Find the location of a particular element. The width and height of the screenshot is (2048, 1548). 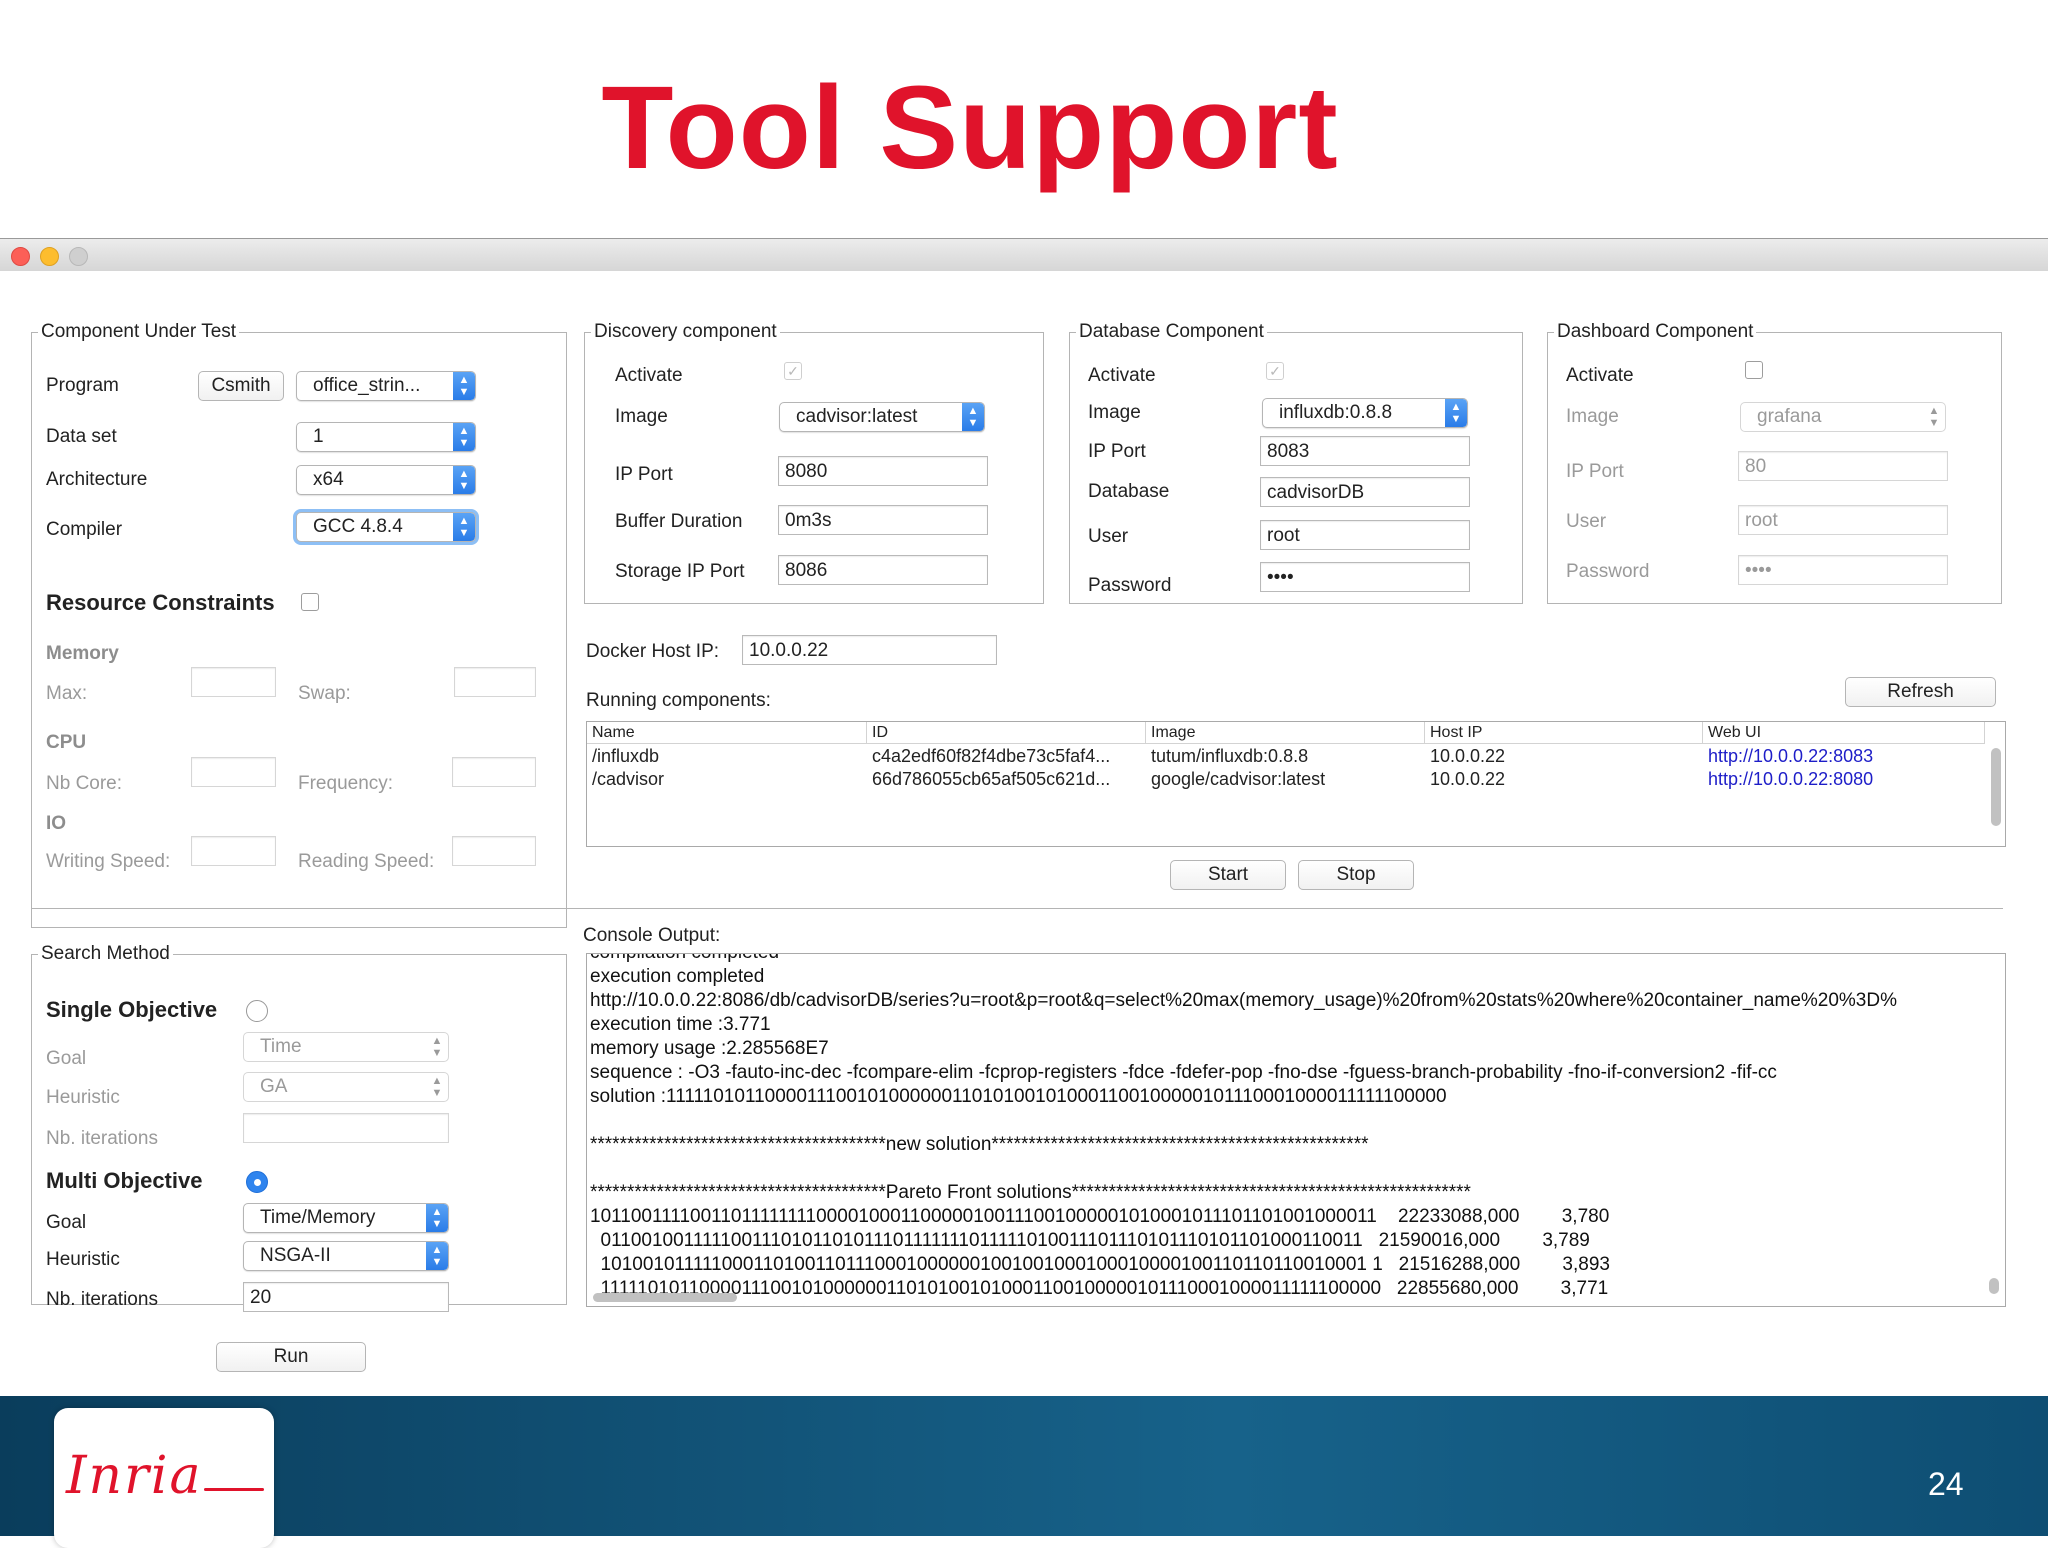

console-line: compilation completed is located at coordinates (684, 959).